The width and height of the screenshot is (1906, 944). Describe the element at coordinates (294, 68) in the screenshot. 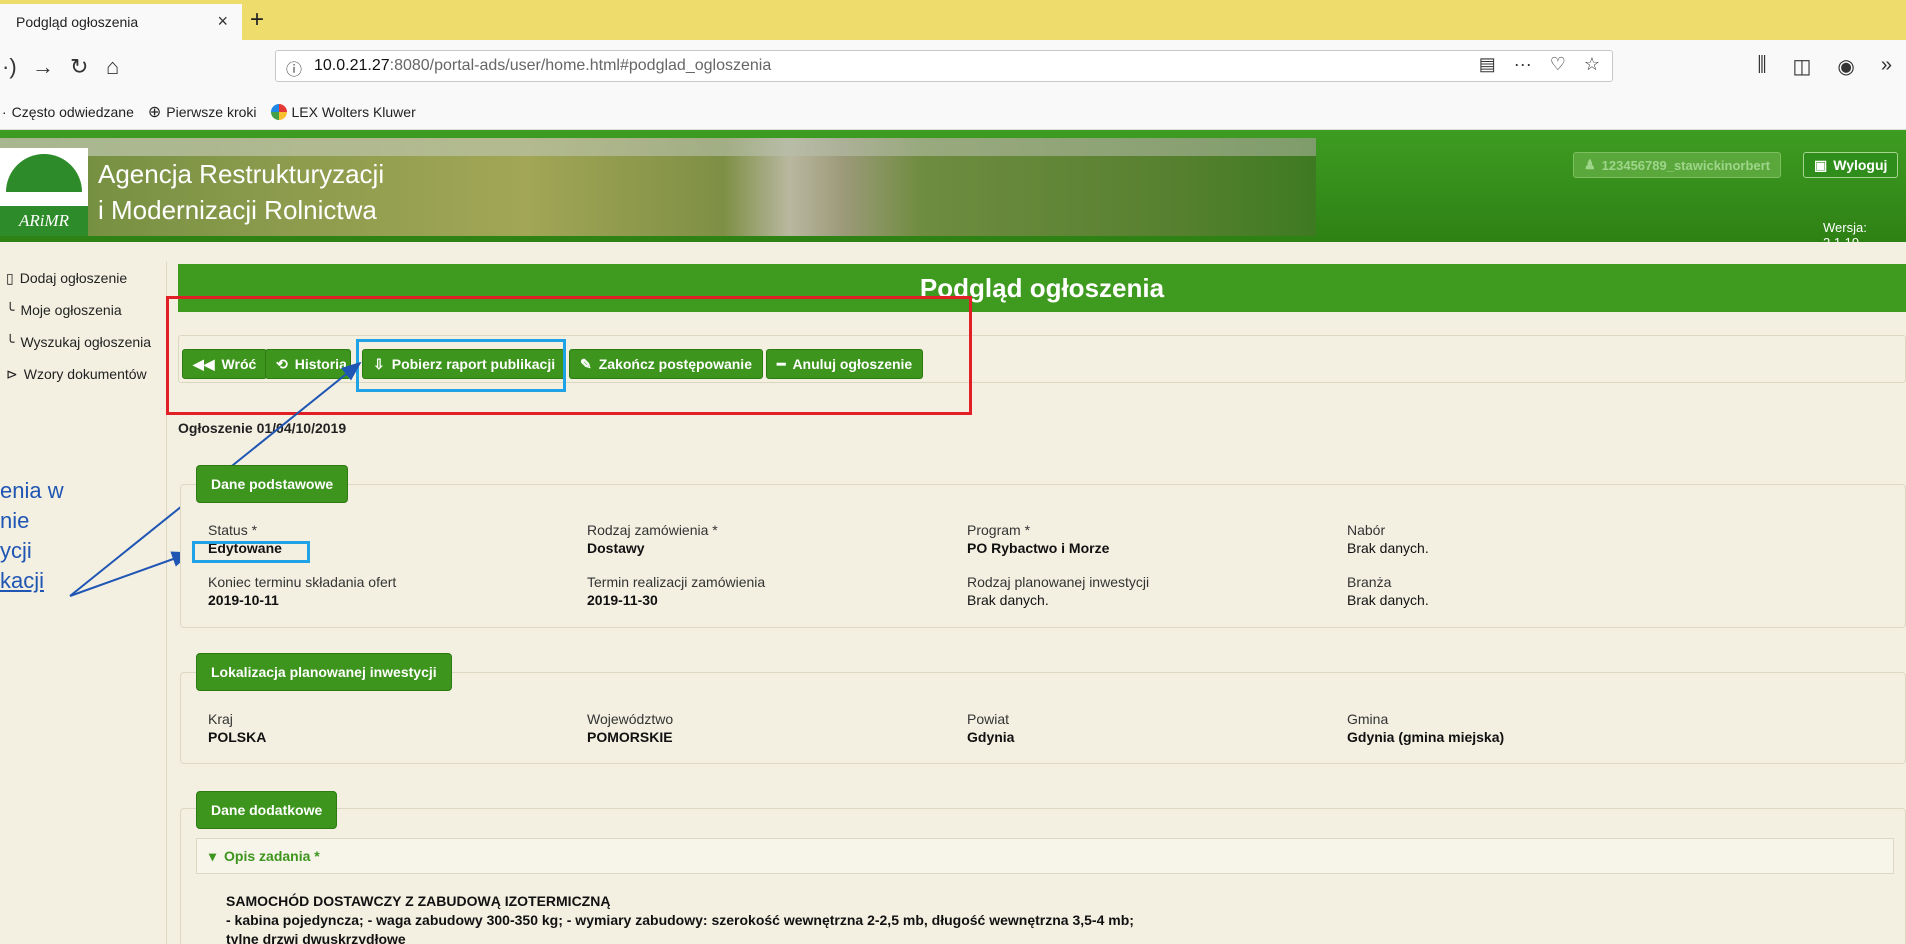

I see `info-icon: ⓘ` at that location.